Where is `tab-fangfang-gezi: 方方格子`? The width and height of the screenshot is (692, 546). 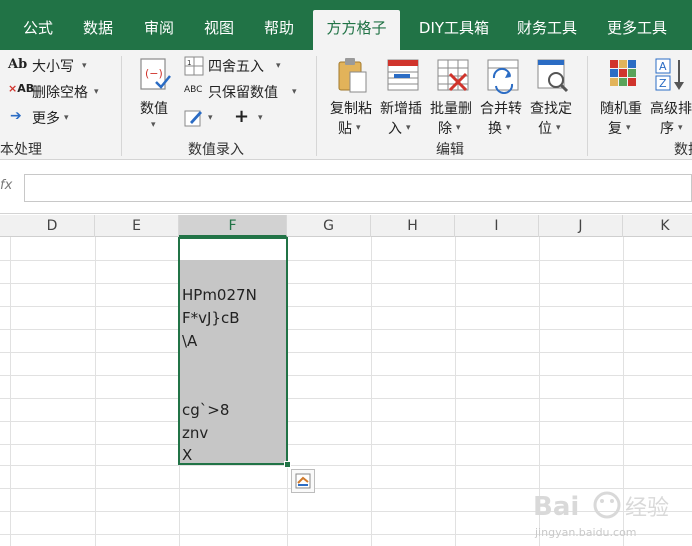 tab-fangfang-gezi: 方方格子 is located at coordinates (356, 30).